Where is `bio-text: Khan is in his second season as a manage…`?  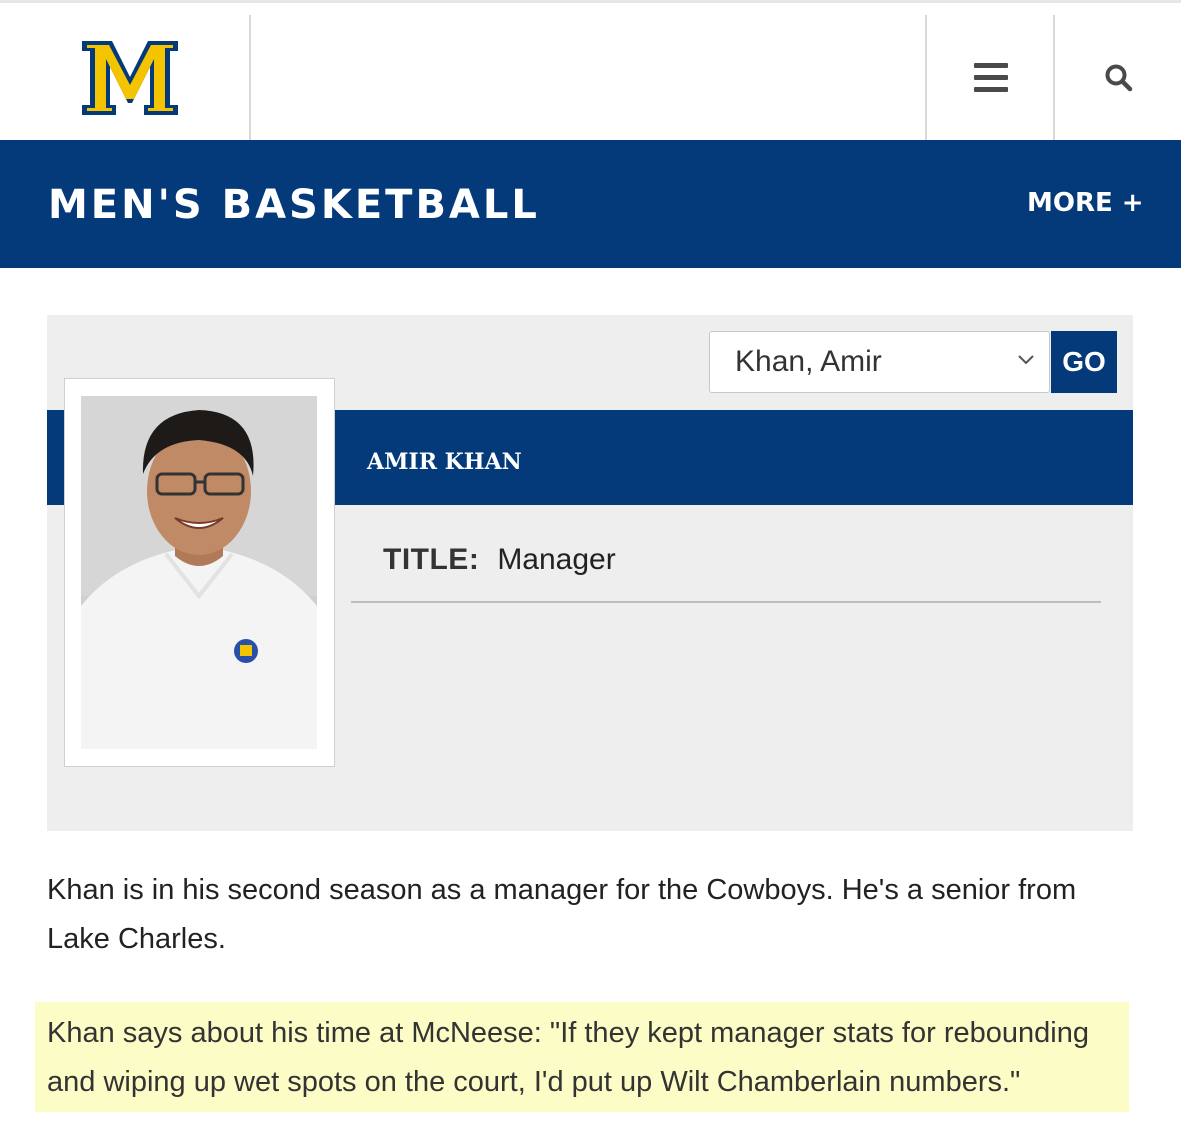 bio-text: Khan is in his second season as a manage… is located at coordinates (562, 914).